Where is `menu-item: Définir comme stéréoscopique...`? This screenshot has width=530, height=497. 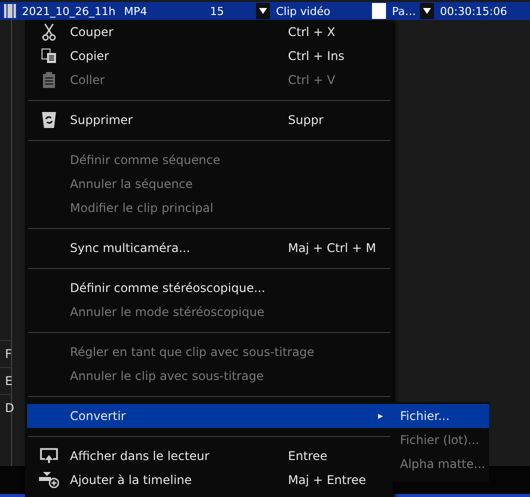 menu-item: Définir comme stéréoscopique... is located at coordinates (209, 288).